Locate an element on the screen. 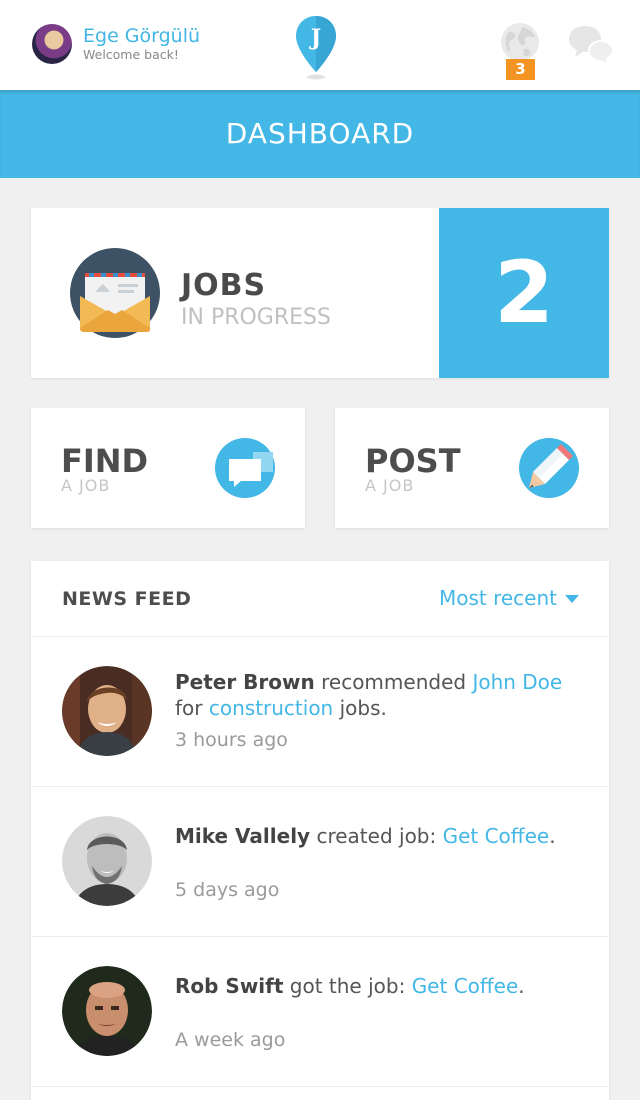 The image size is (640, 1100). globe-icon is located at coordinates (520, 42).